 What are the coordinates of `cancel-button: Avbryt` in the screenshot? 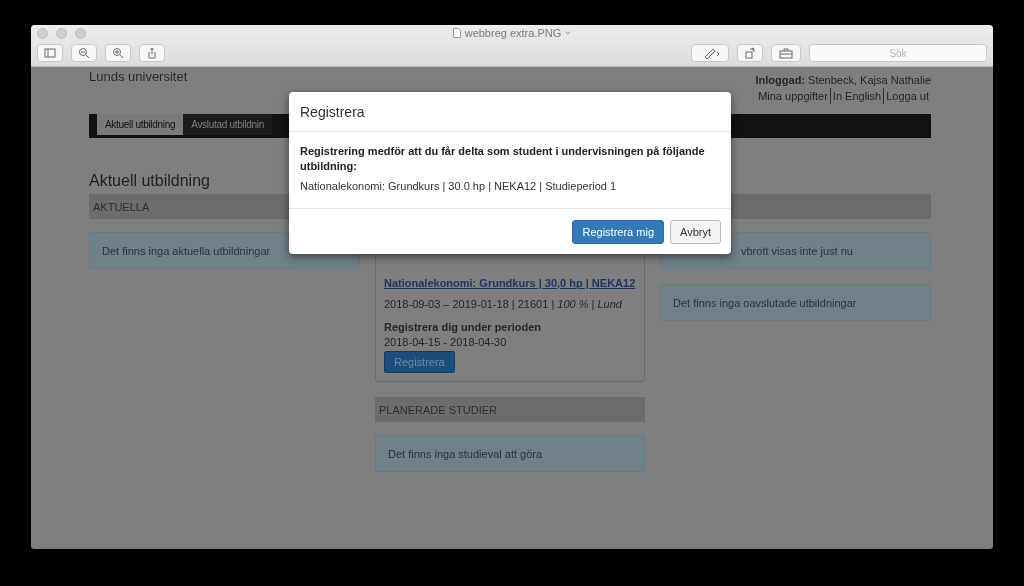 It's located at (695, 231).